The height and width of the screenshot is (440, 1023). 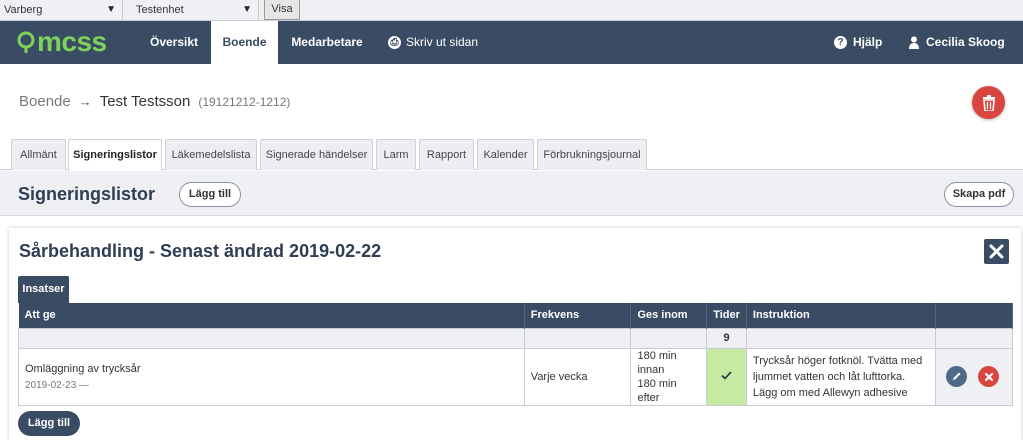 I want to click on tab-rapport: Rapport, so click(x=446, y=154).